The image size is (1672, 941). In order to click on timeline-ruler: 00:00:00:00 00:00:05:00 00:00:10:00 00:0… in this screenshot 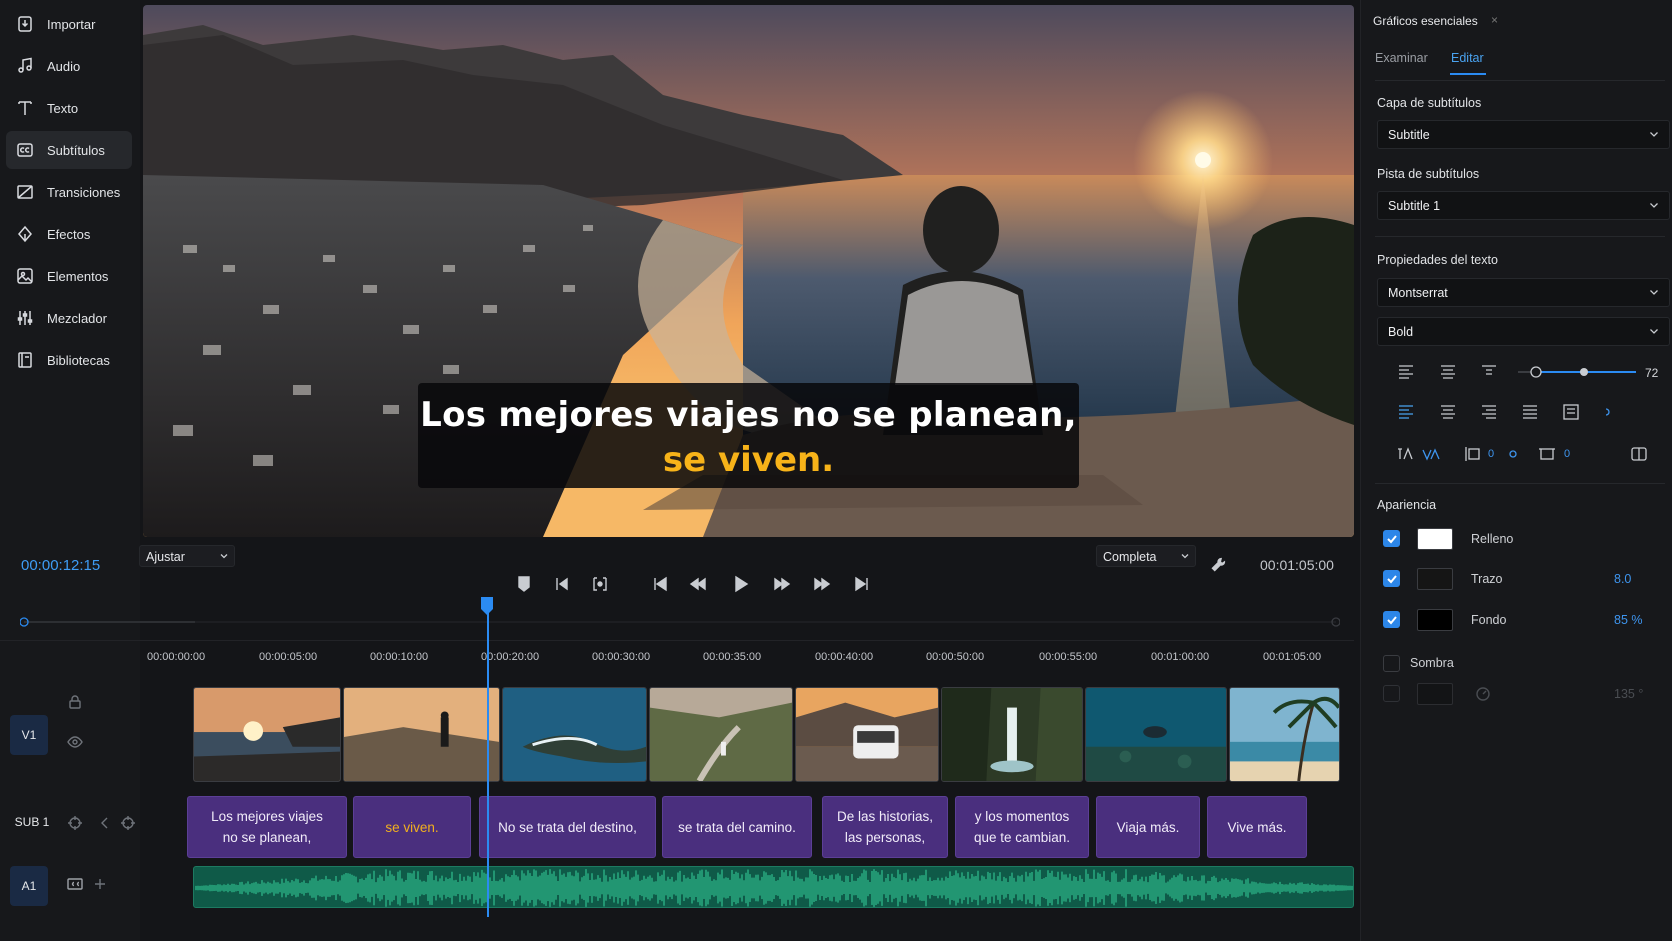, I will do `click(677, 660)`.